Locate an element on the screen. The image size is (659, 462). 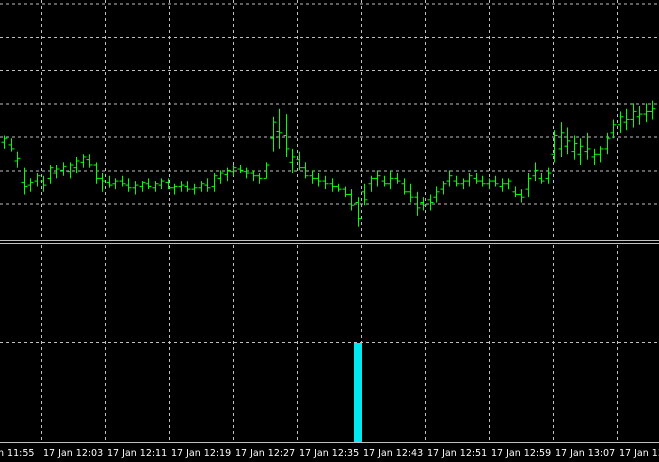
time-label: 17 Jan 12:19 is located at coordinates (201, 453).